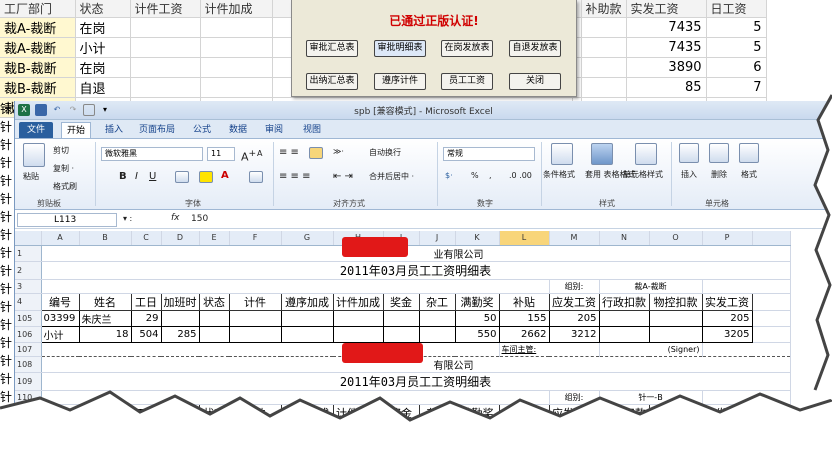  What do you see at coordinates (676, 238) in the screenshot?
I see `column-header: O` at bounding box center [676, 238].